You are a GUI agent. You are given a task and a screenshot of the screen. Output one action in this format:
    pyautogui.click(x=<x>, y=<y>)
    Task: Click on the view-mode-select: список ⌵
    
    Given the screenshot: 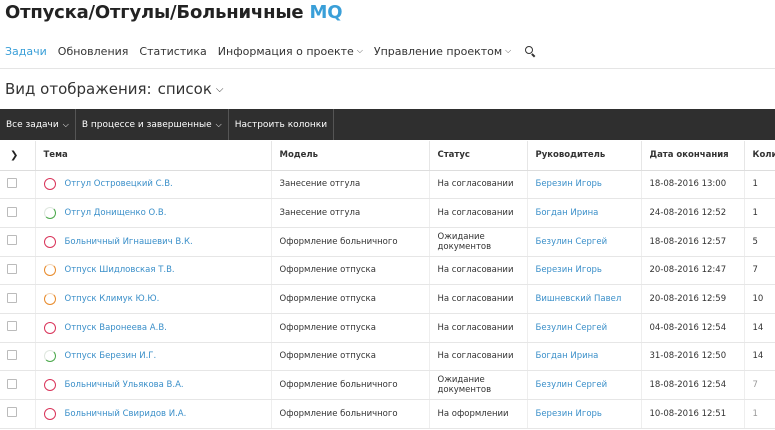 What is the action you would take?
    pyautogui.click(x=191, y=89)
    